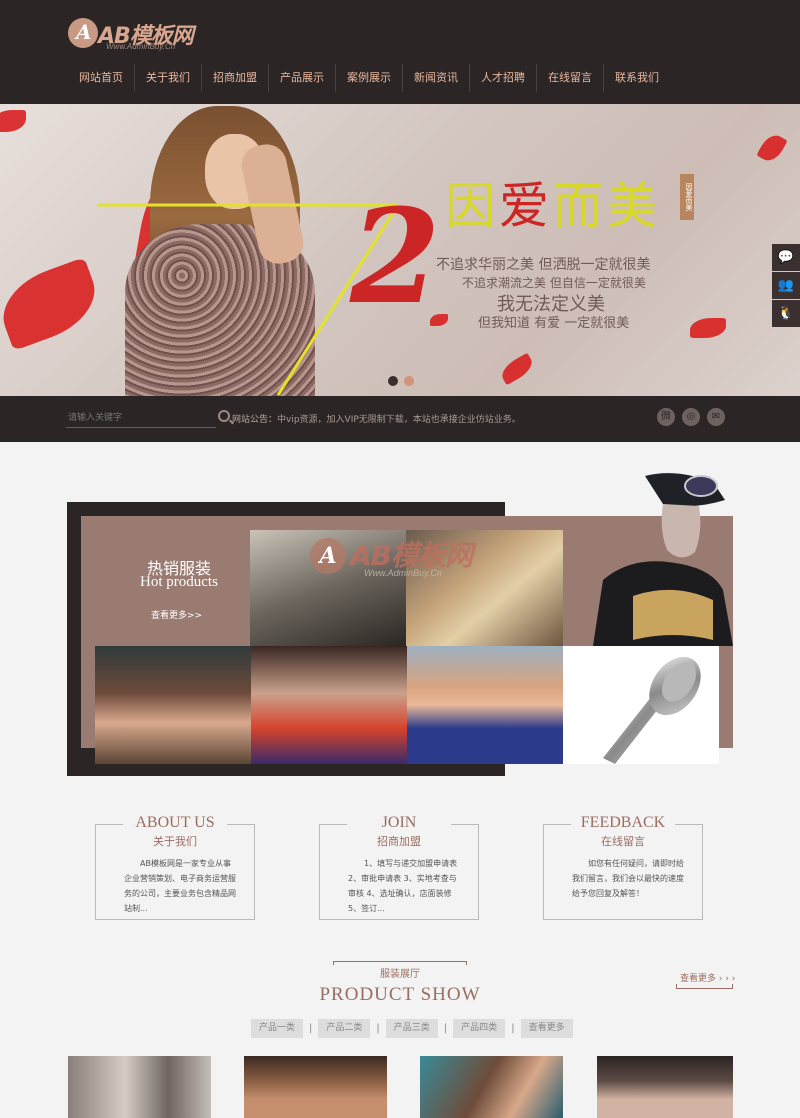 This screenshot has width=800, height=1118. What do you see at coordinates (623, 841) in the screenshot?
I see `box-title-cn: 在线留言` at bounding box center [623, 841].